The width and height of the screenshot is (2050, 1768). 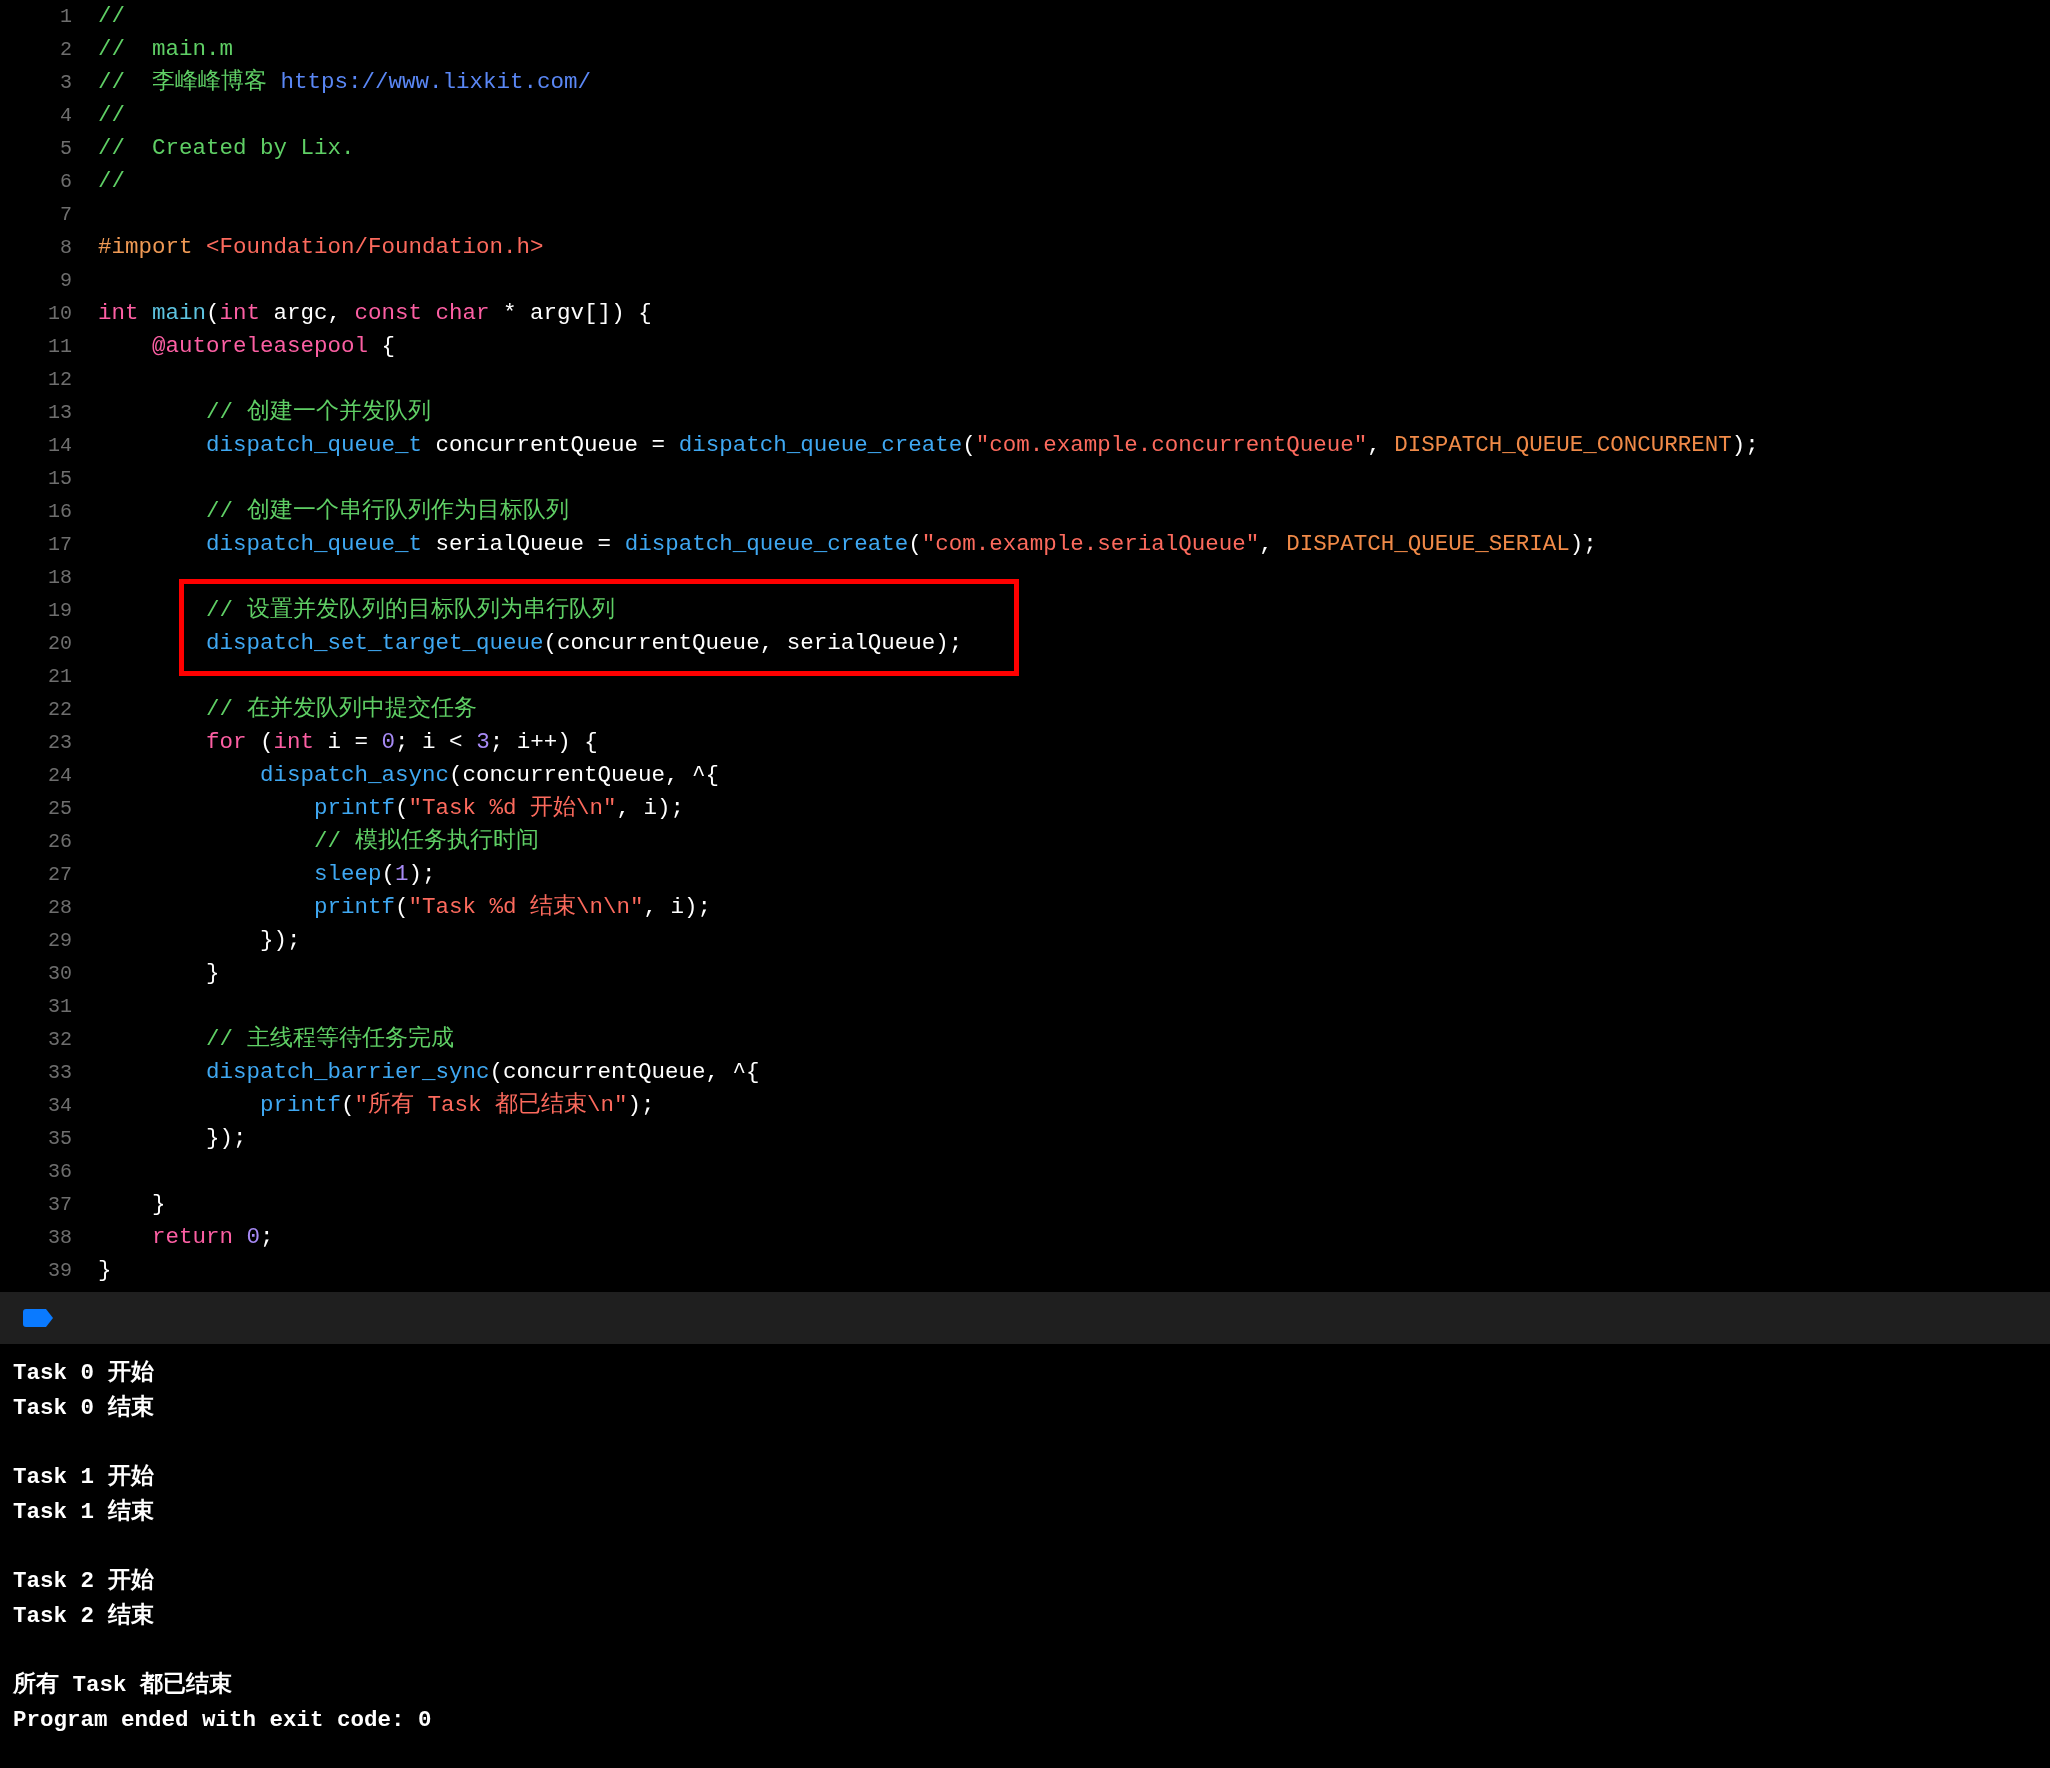 What do you see at coordinates (274, 346) in the screenshot?
I see `code-line: @autoreleasepool {` at bounding box center [274, 346].